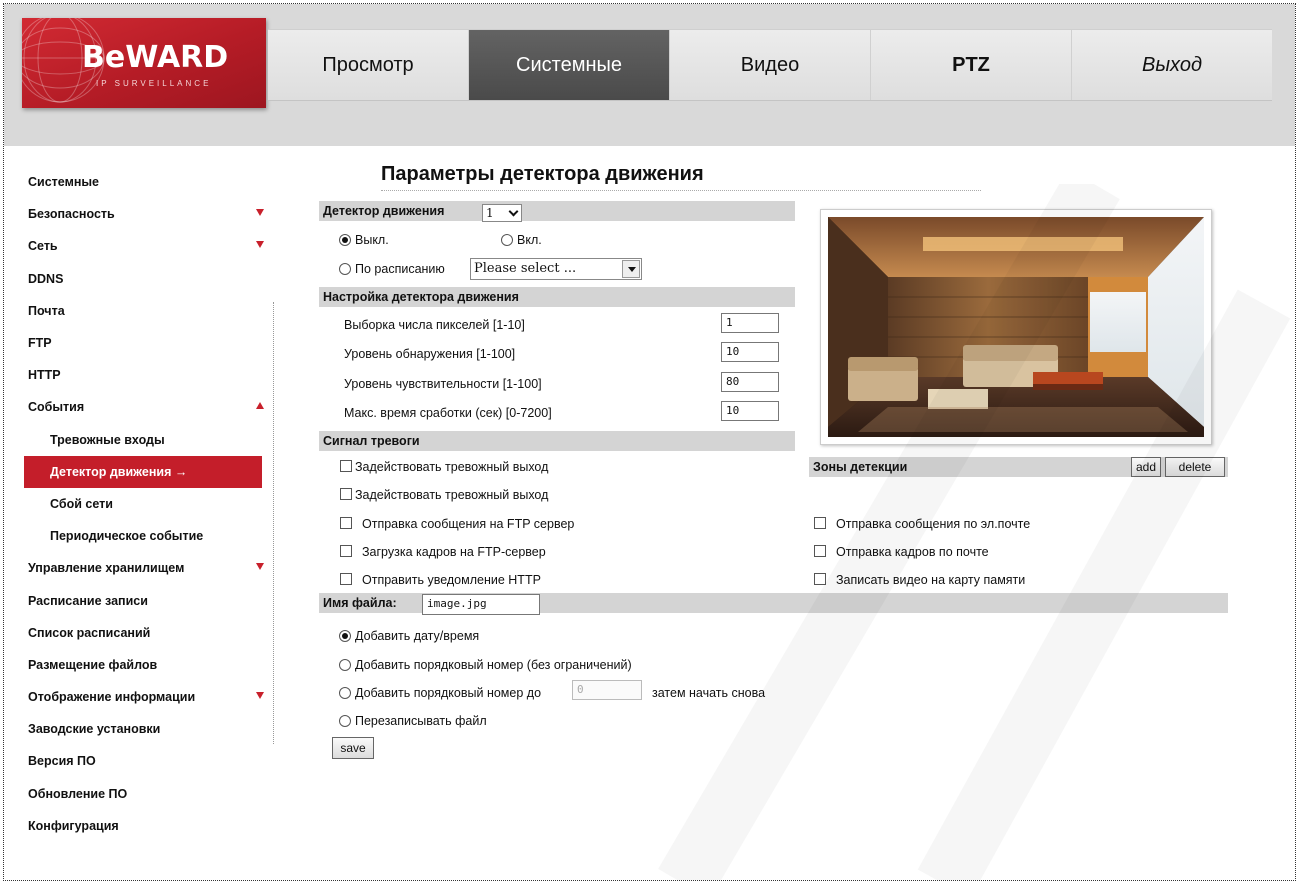 Image resolution: width=1300 pixels, height=884 pixels. I want to click on beward-logo: BeWARD IP SURVEILLANCE, so click(144, 63).